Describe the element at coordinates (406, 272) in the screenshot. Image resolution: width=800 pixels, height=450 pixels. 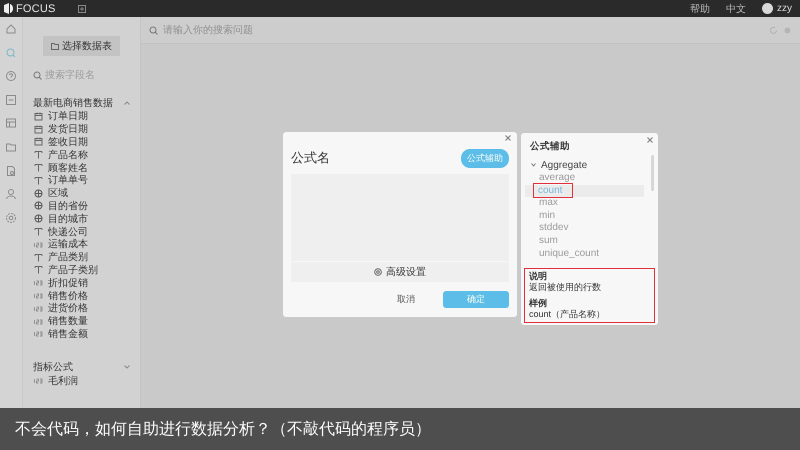
I see `advanced-settings-link: 高级设置` at that location.